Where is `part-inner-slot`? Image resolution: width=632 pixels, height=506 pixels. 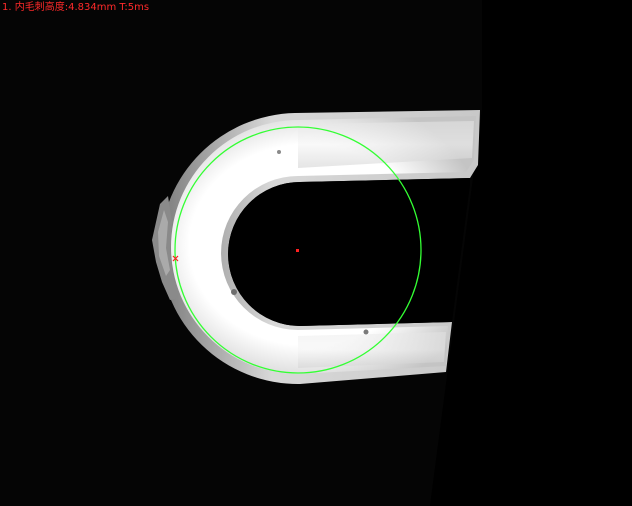
part-inner-slot is located at coordinates (349, 252).